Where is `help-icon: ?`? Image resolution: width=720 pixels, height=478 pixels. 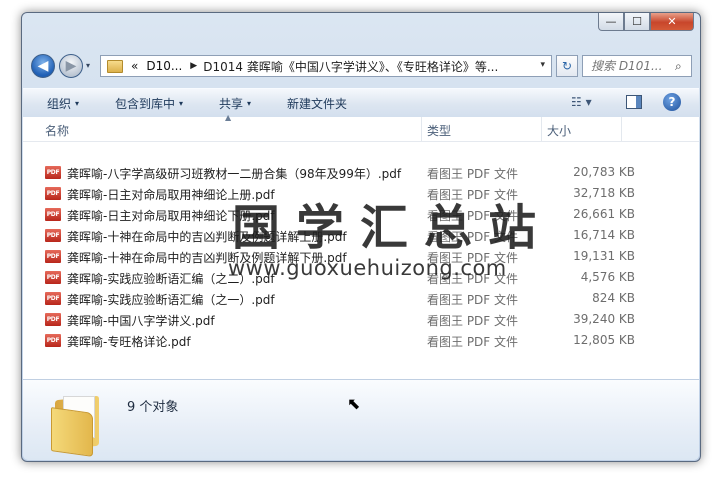
help-icon: ? is located at coordinates (672, 102).